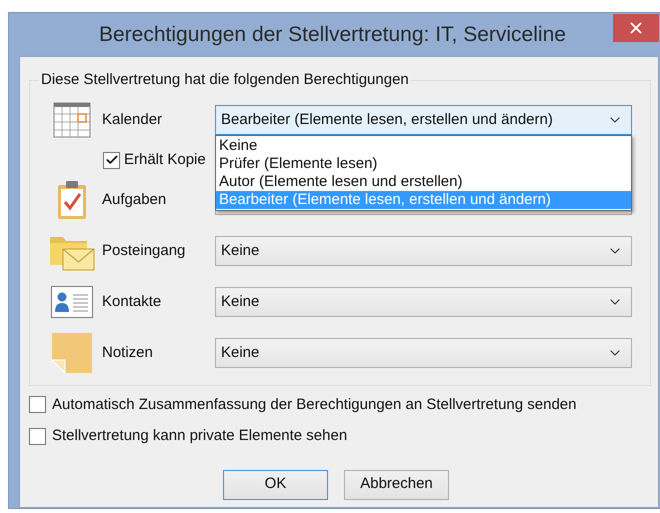 This screenshot has height=513, width=660. What do you see at coordinates (72, 302) in the screenshot?
I see `contact-card-icon` at bounding box center [72, 302].